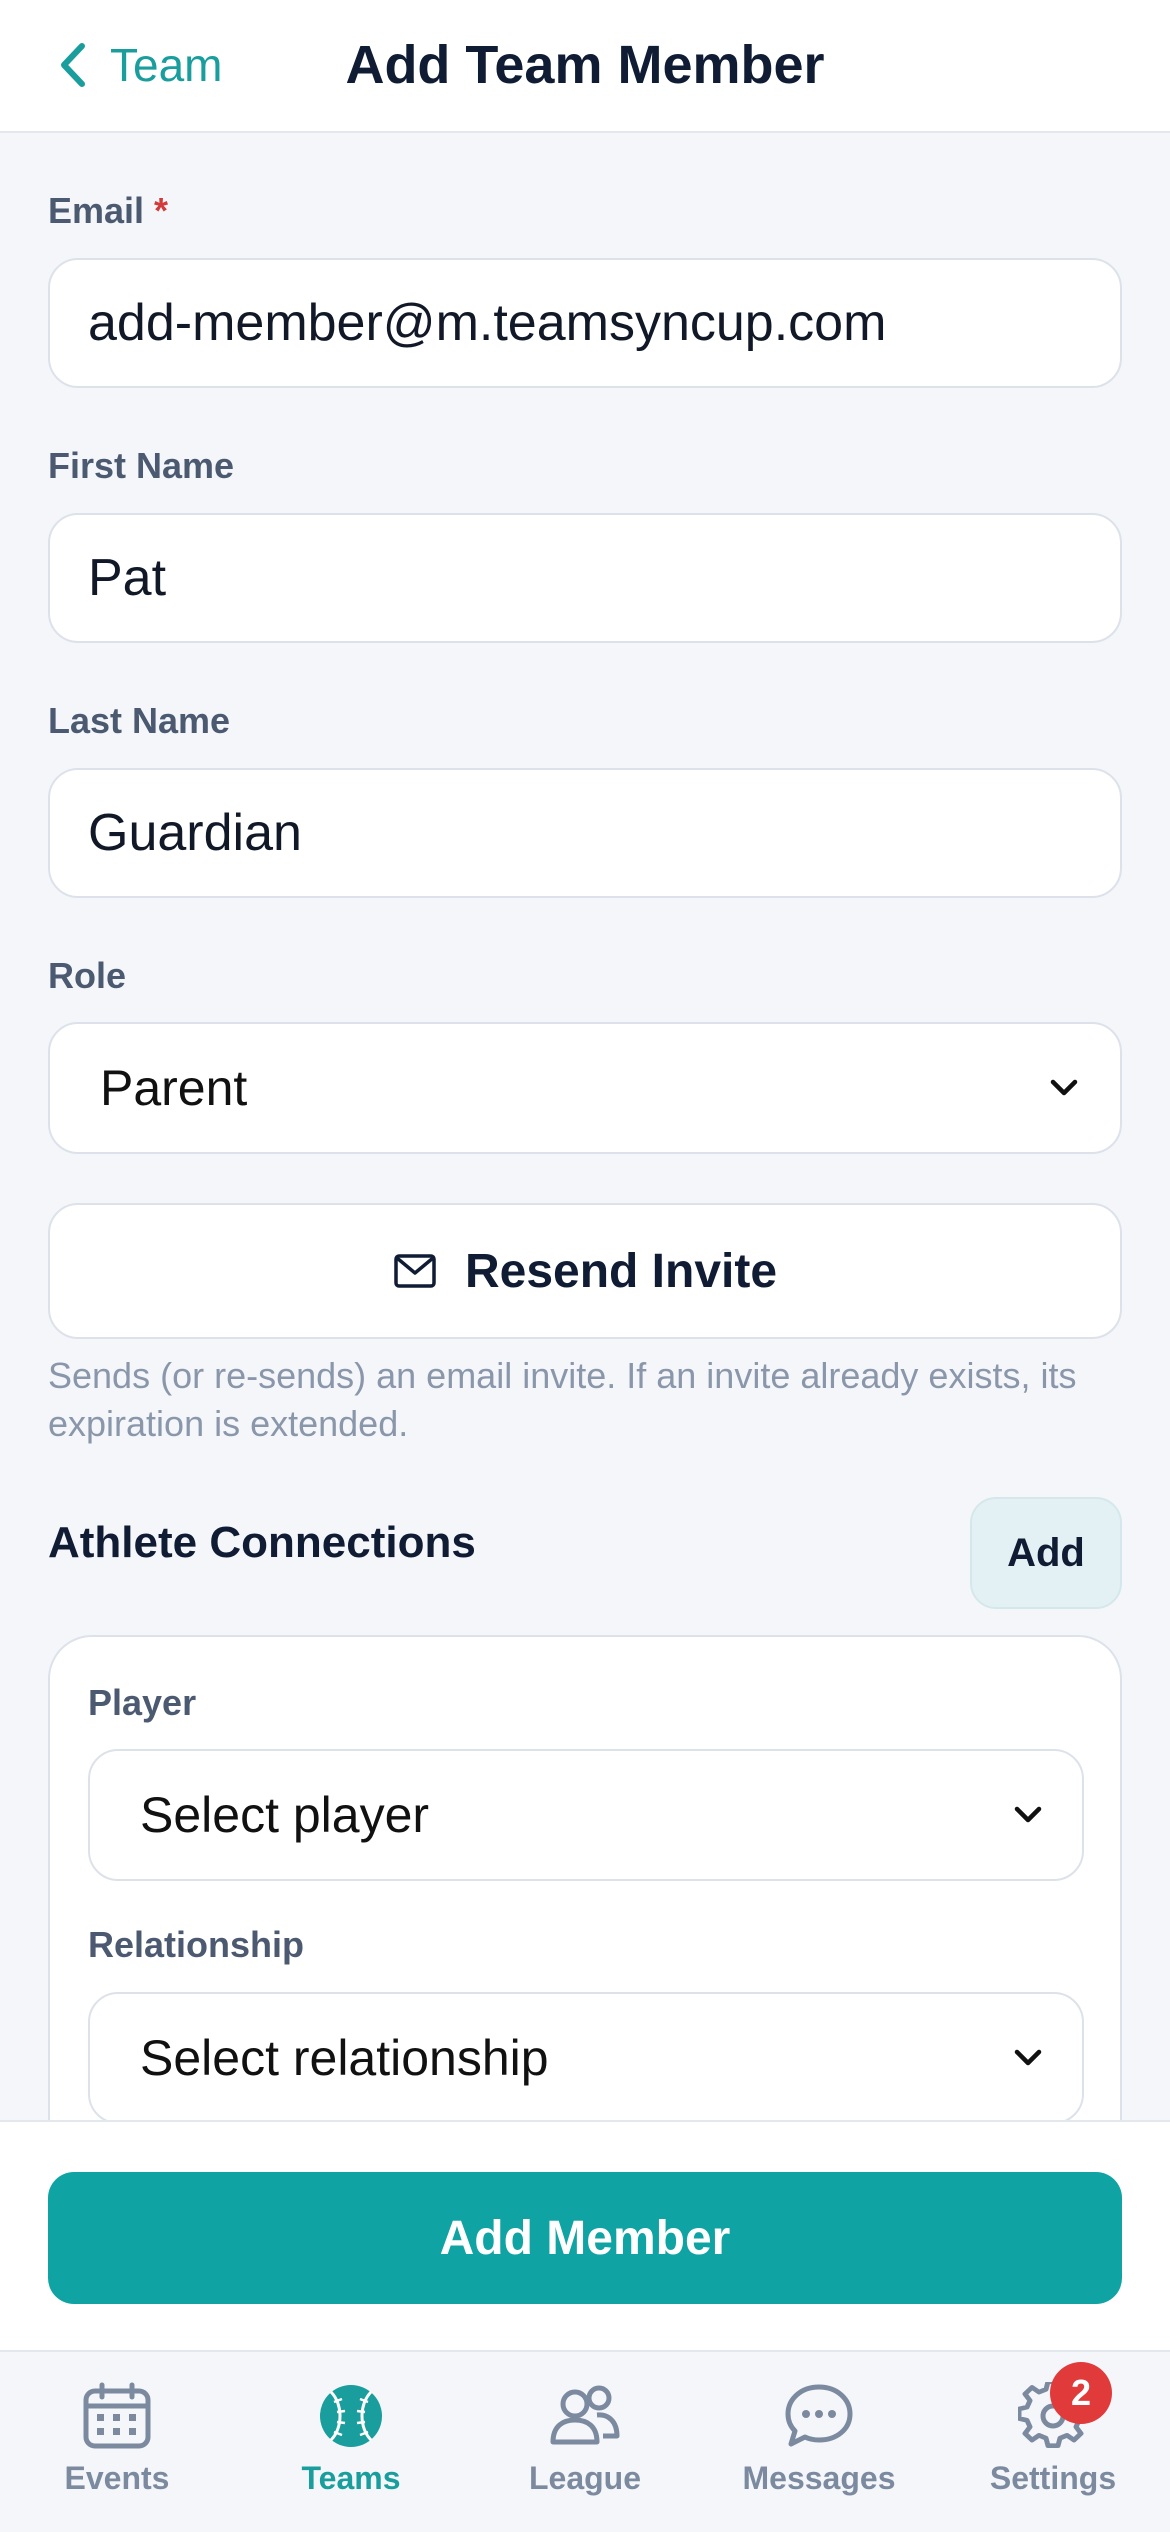 This screenshot has height=2532, width=1170. Describe the element at coordinates (344, 2058) in the screenshot. I see `relationship-value: Select relationship` at that location.